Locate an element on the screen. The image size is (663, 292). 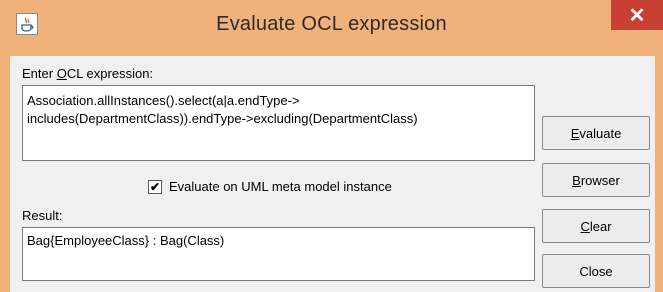
result-label: Result: is located at coordinates (42, 215).